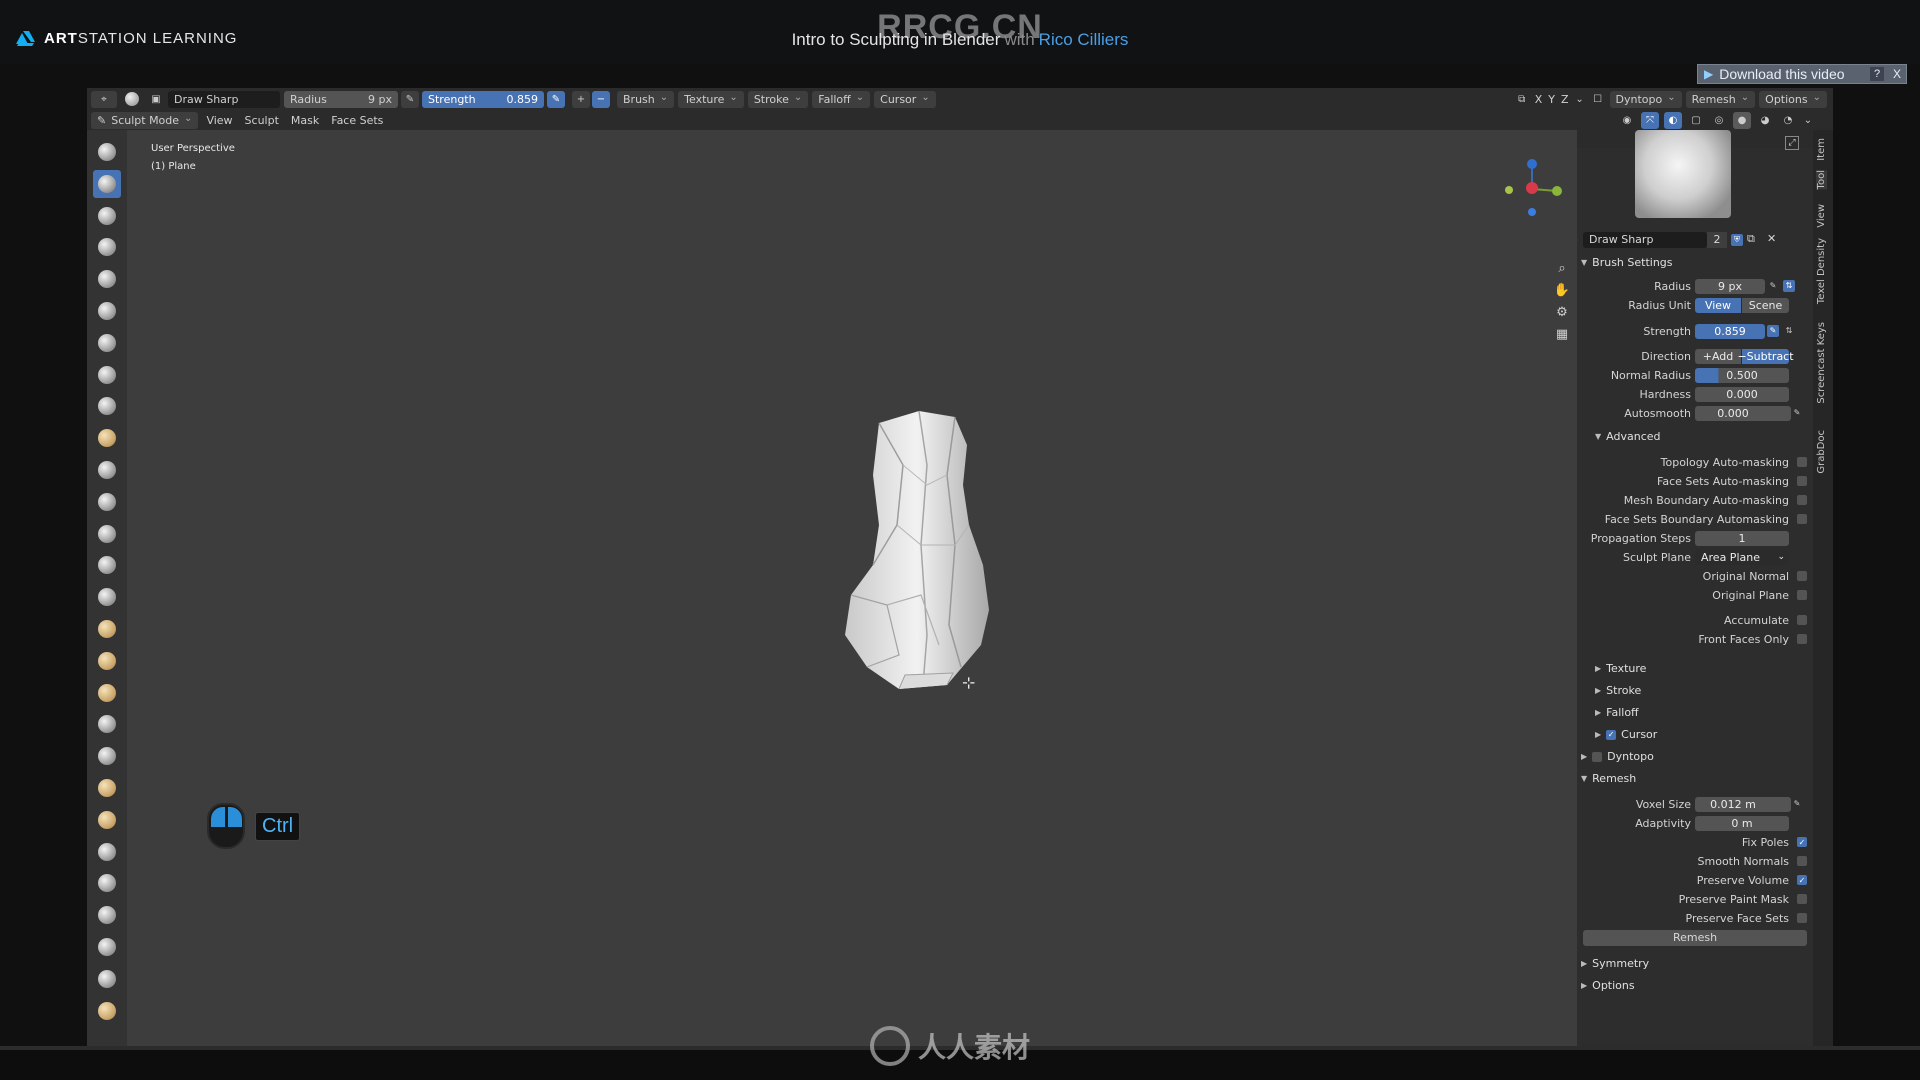 This screenshot has height=1080, width=1920. Describe the element at coordinates (927, 555) in the screenshot. I see `sculpted-rock-mesh` at that location.